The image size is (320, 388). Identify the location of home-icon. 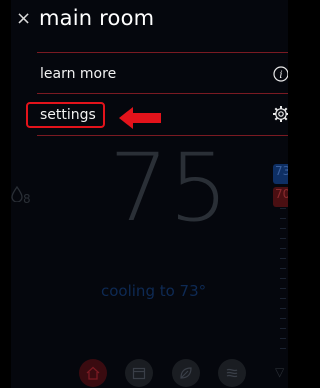
(93, 373).